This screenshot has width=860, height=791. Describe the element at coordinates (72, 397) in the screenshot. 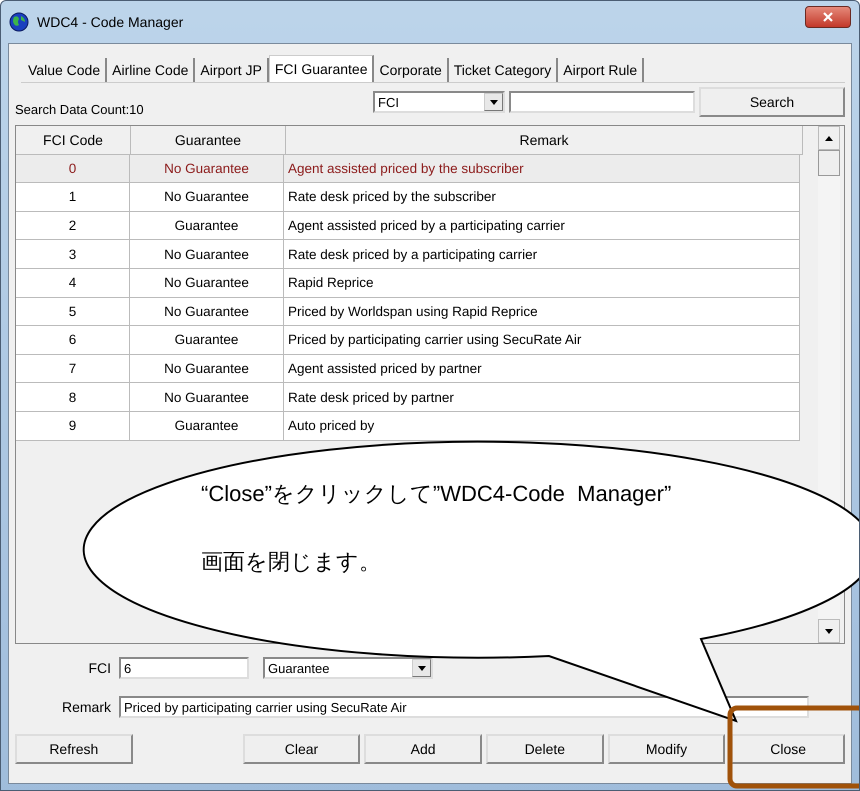

I see `table-cell: 8` at that location.